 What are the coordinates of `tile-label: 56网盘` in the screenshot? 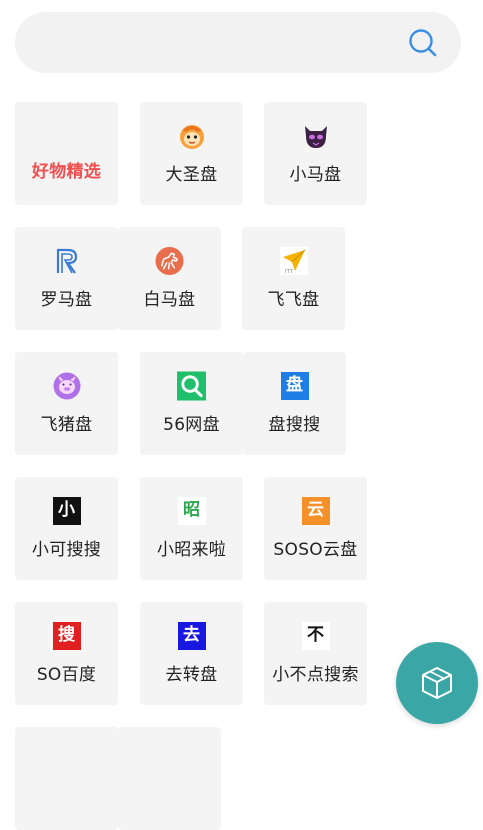 It's located at (191, 425).